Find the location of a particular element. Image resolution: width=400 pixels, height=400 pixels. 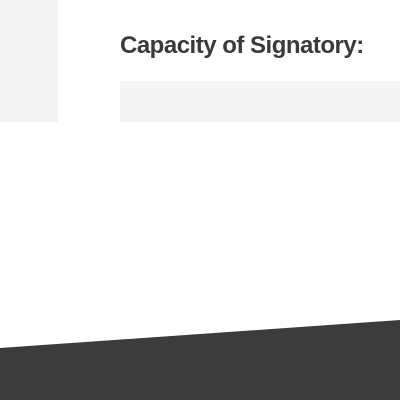

capacity-of-signatory-label: Capacity of Signatory: is located at coordinates (242, 45).